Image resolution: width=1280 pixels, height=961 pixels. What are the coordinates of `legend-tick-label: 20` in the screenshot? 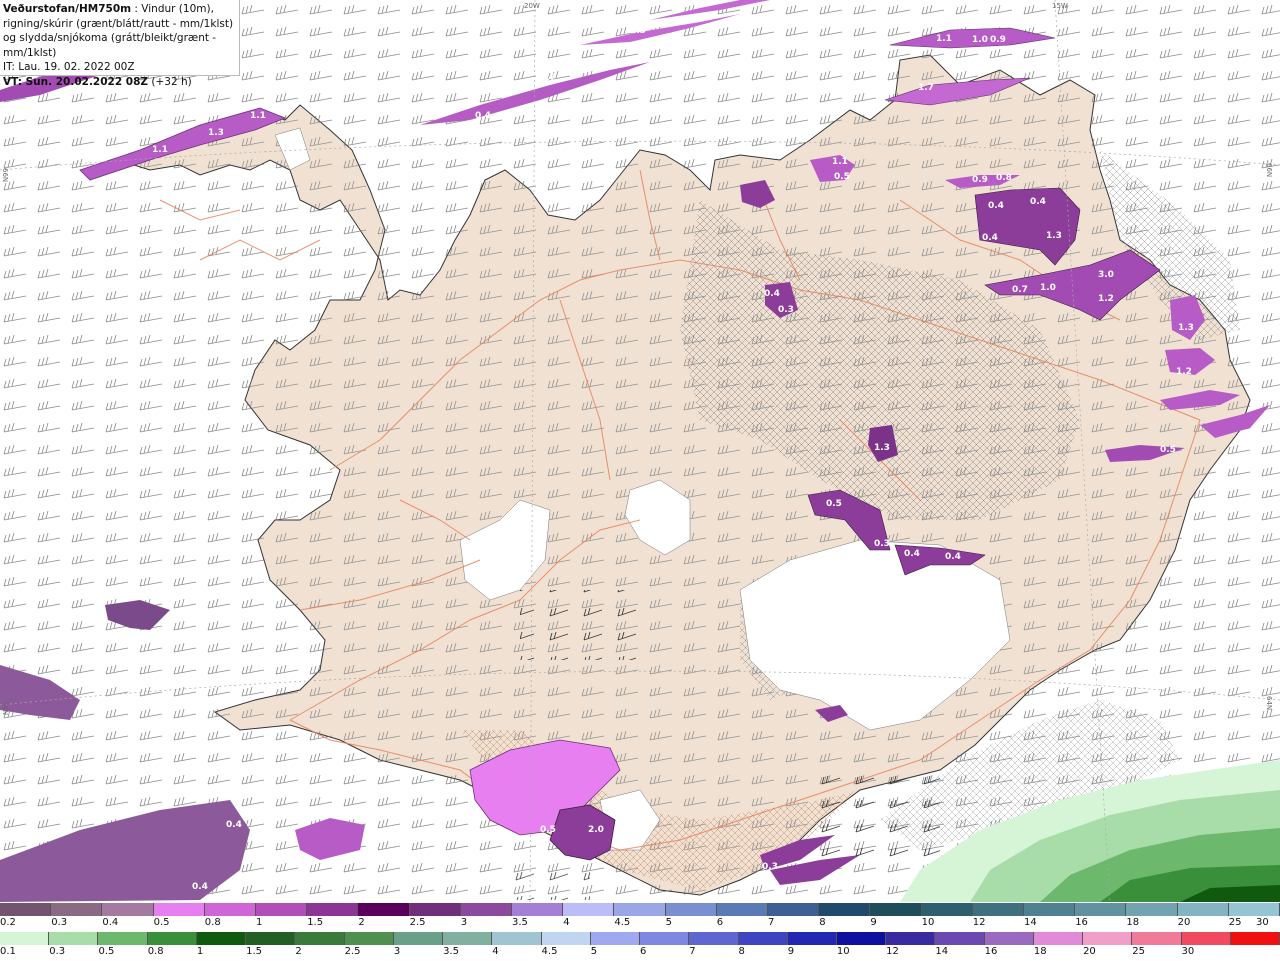 It's located at (1184, 922).